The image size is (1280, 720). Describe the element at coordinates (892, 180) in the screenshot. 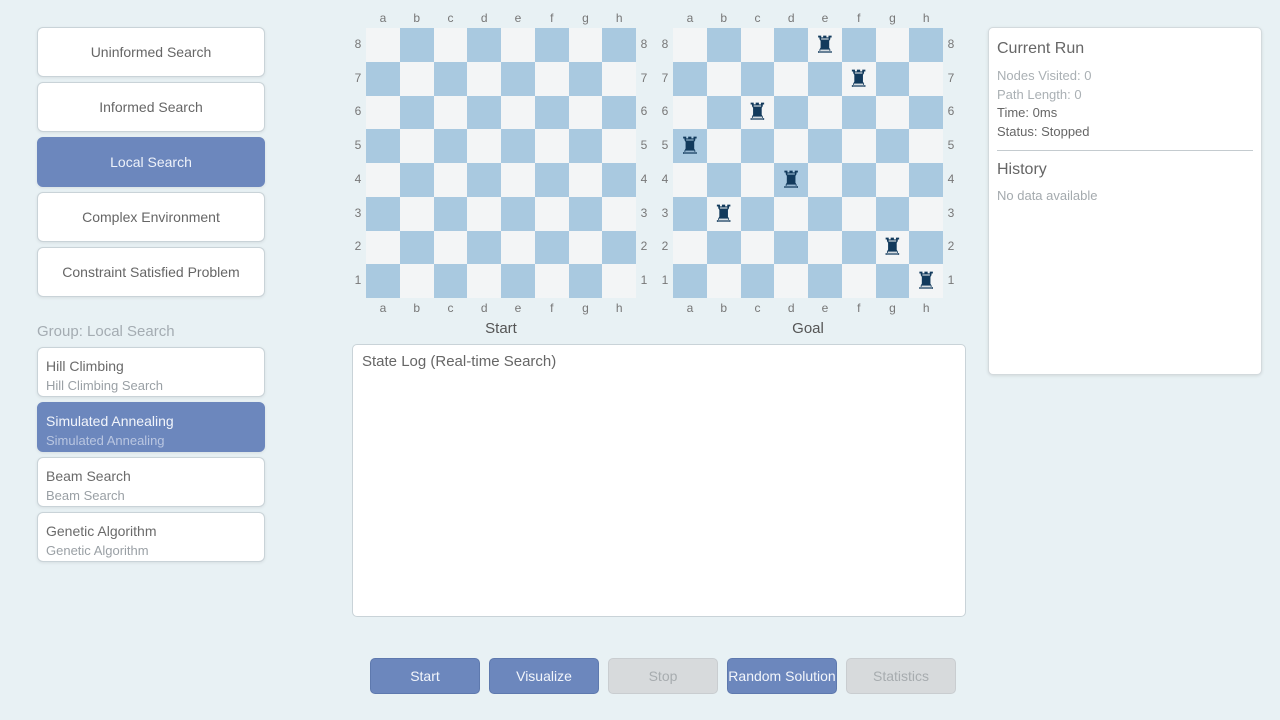

I see `square-g4` at that location.